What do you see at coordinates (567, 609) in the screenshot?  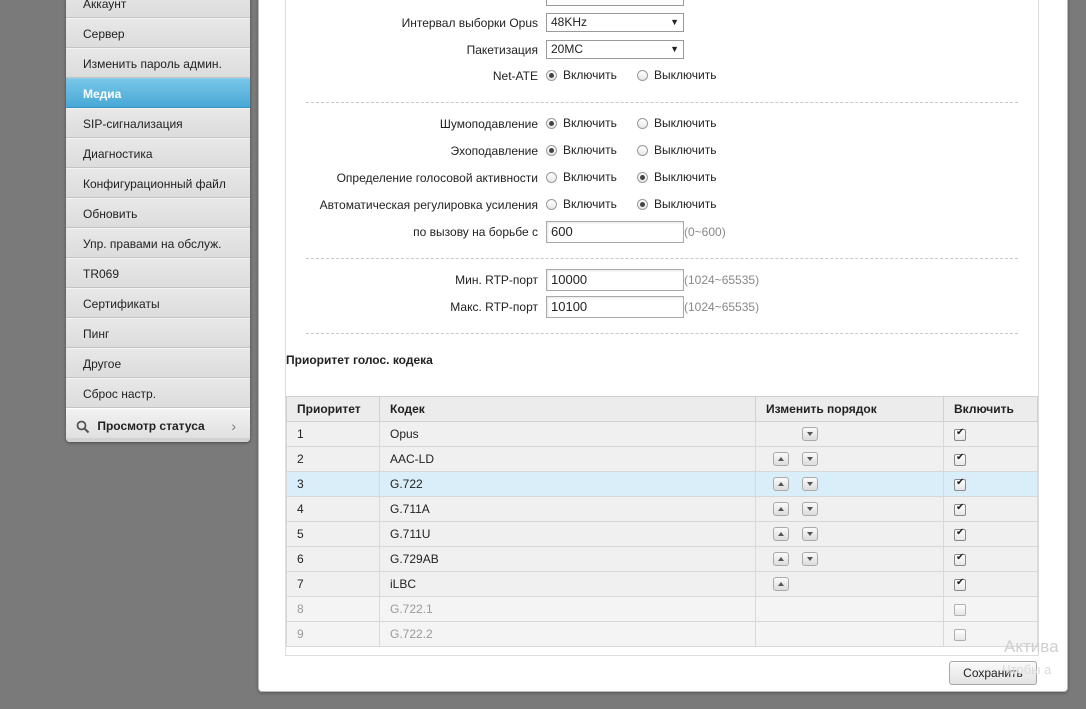 I see `codec-name-cell: G.722.1` at bounding box center [567, 609].